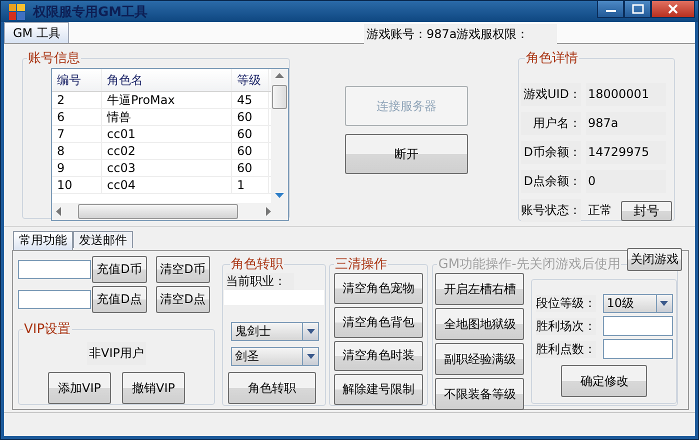 This screenshot has height=440, width=699. Describe the element at coordinates (566, 326) in the screenshot. I see `field-label: 胜利场次：` at that location.